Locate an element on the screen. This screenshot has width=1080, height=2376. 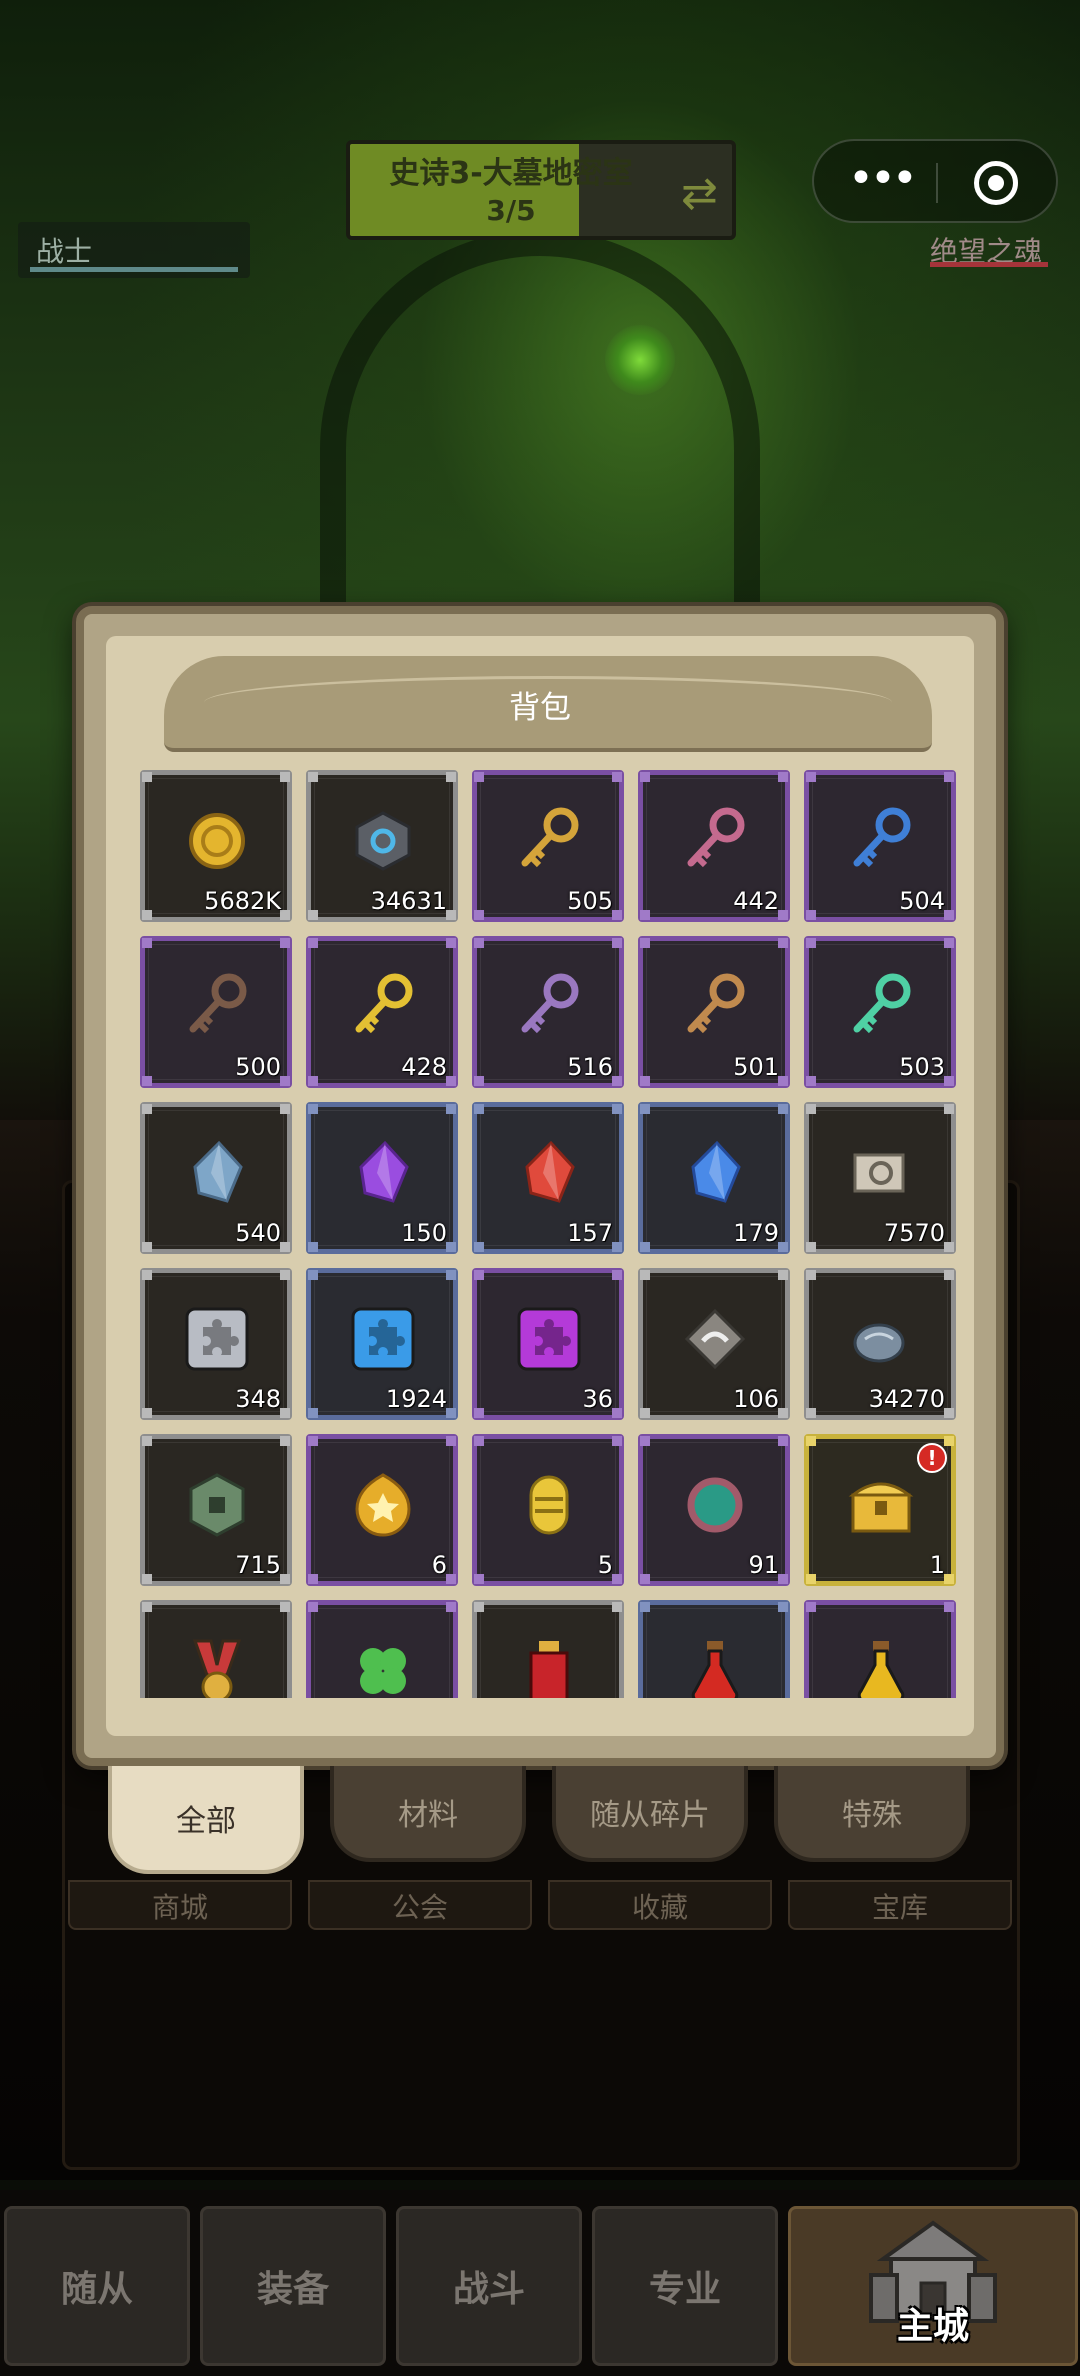
item-slot: 348 is located at coordinates (216, 1344).